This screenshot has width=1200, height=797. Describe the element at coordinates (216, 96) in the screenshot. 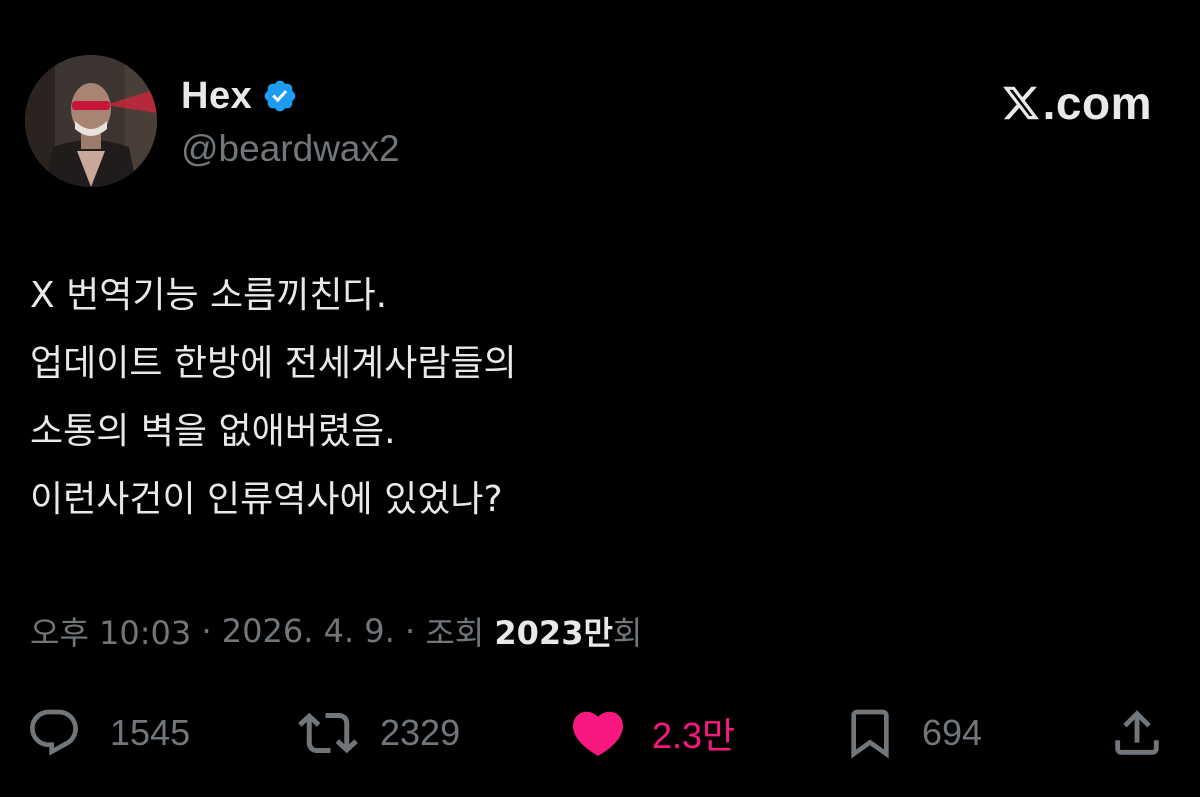

I see `author-display-name: Hex` at that location.